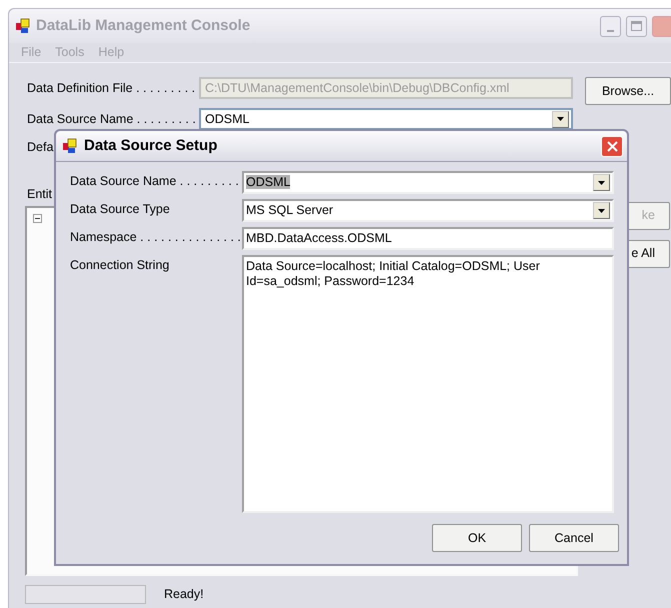 Image resolution: width=671 pixels, height=608 pixels. What do you see at coordinates (156, 237) in the screenshot?
I see `field-label: Namespace . . . . . . . . . . . . . . .` at bounding box center [156, 237].